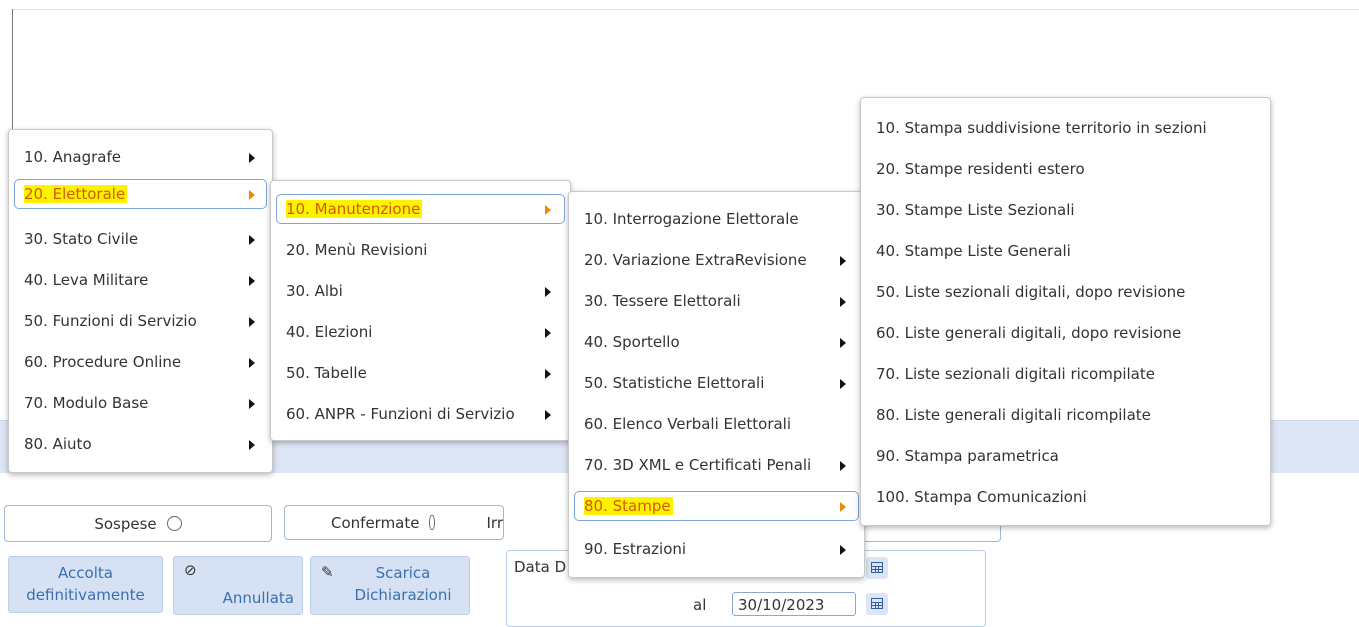 The width and height of the screenshot is (1359, 627). What do you see at coordinates (1013, 415) in the screenshot?
I see `menu-item-label: 80. Liste generali digitali ricompilate` at bounding box center [1013, 415].